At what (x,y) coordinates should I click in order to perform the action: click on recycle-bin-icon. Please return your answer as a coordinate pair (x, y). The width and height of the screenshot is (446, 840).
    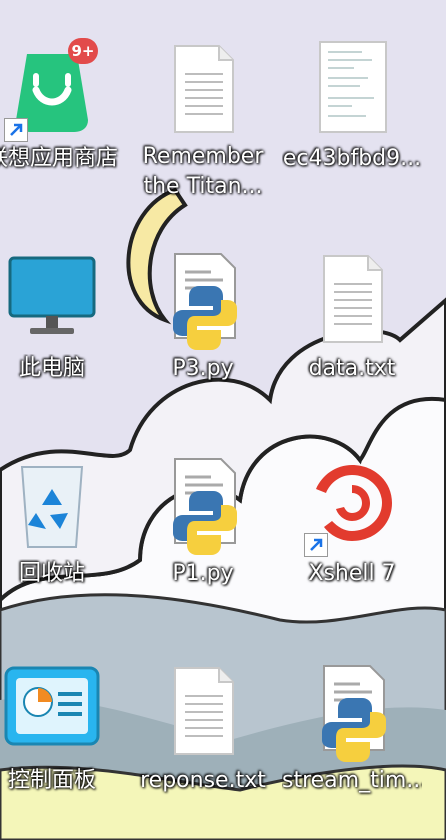
    Looking at the image, I should click on (52, 505).